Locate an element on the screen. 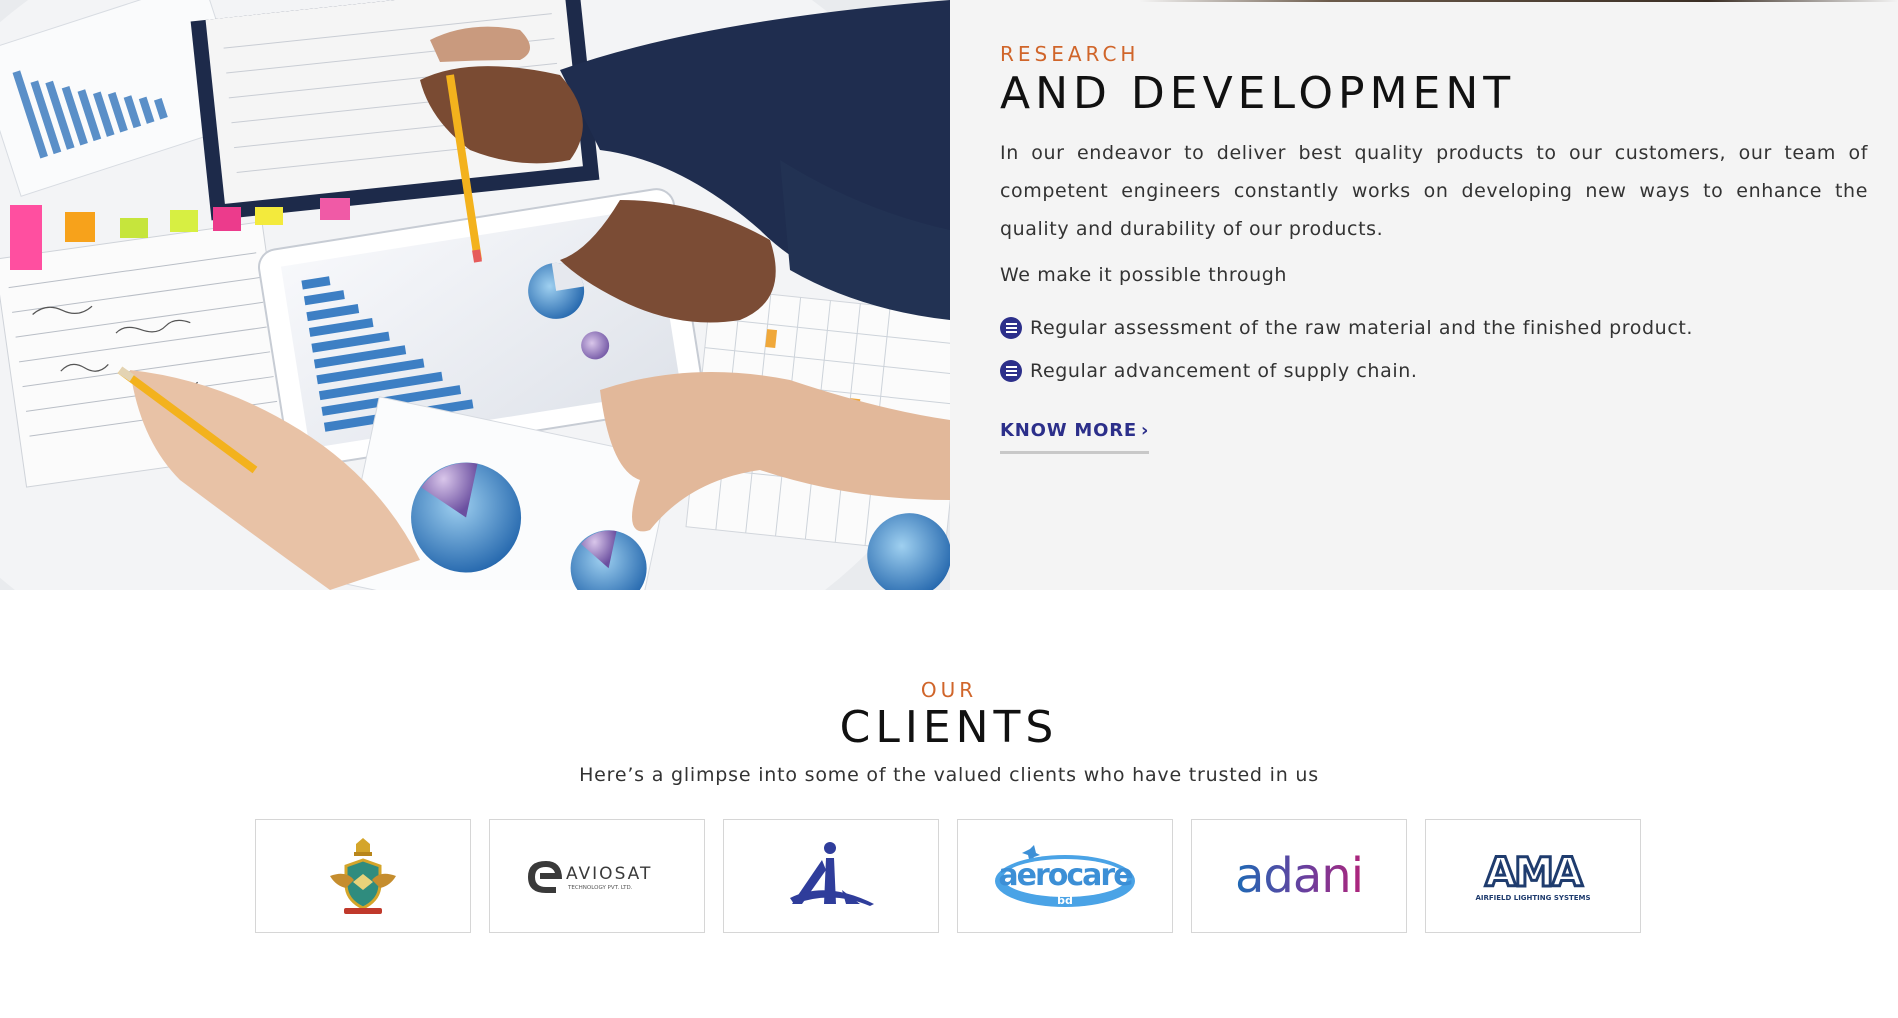 The height and width of the screenshot is (1018, 1898). aai-logo is located at coordinates (832, 874).